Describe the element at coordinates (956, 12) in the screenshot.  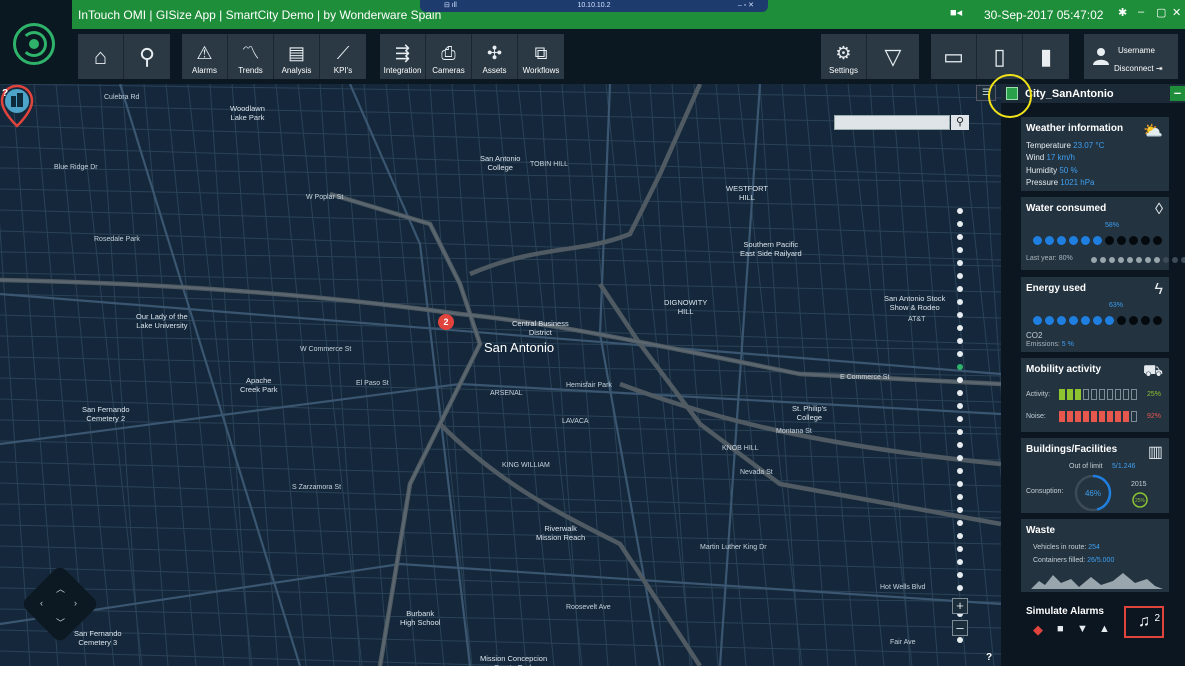
I see `camera-record-icon: ■◂` at that location.